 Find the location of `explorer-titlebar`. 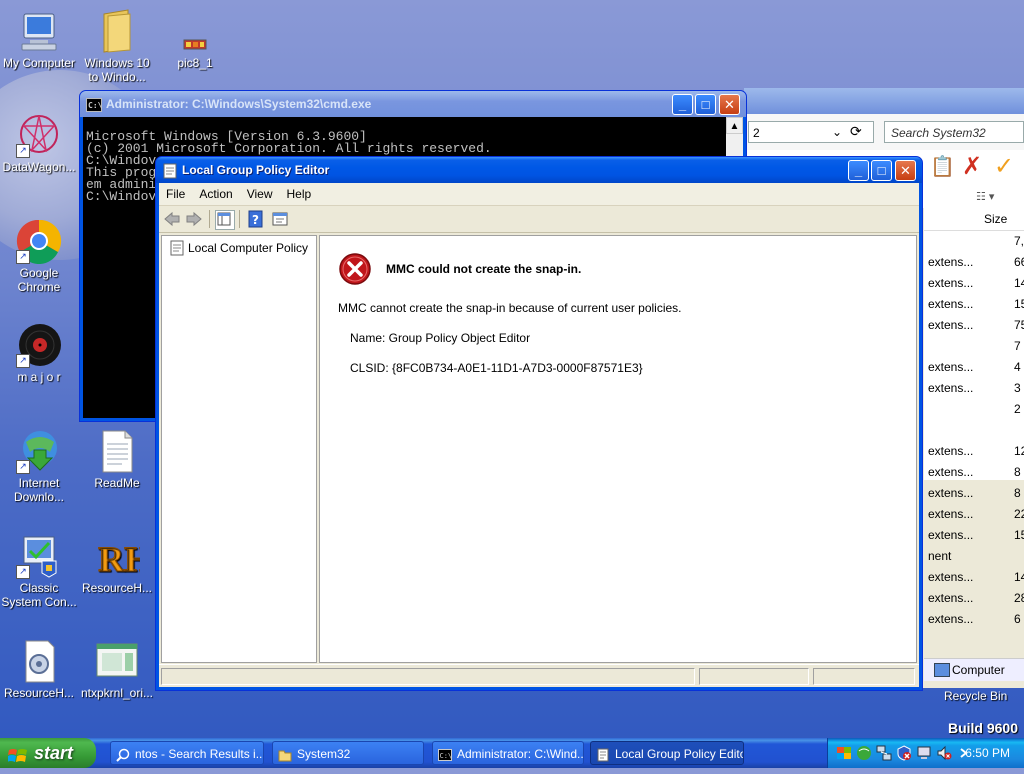

explorer-titlebar is located at coordinates (884, 101).